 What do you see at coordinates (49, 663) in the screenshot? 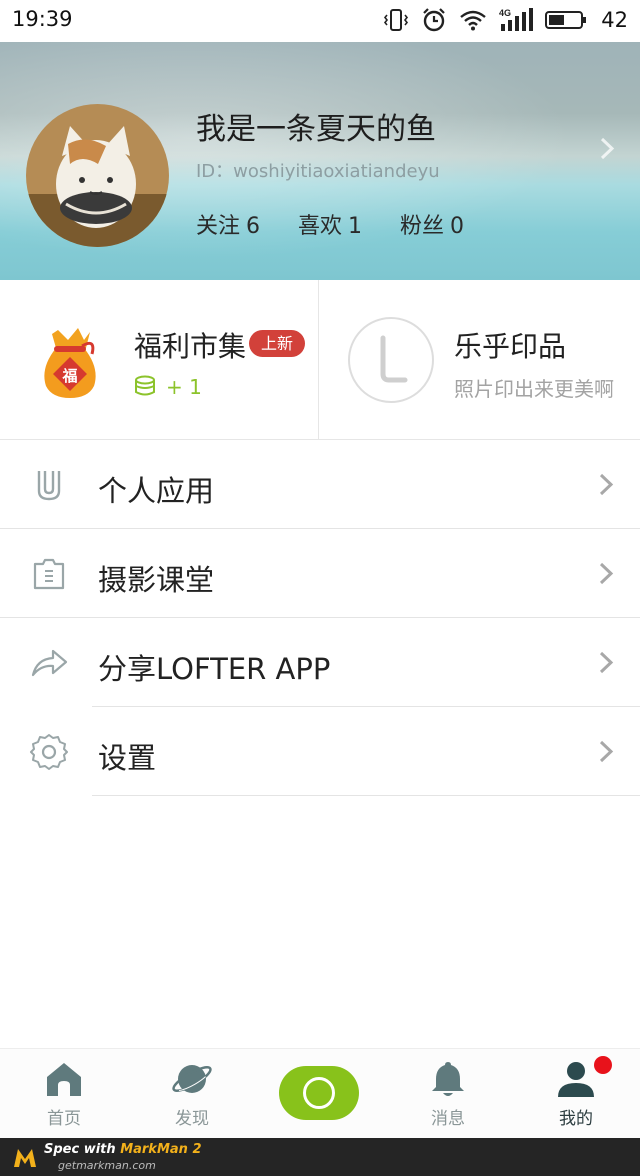
I see `share-icon` at bounding box center [49, 663].